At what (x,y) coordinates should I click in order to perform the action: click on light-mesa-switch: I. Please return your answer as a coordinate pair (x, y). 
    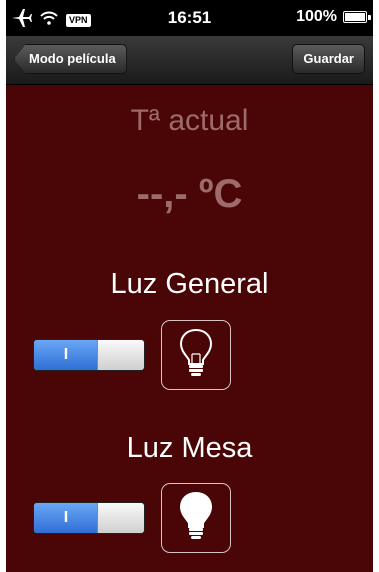
    Looking at the image, I should click on (89, 518).